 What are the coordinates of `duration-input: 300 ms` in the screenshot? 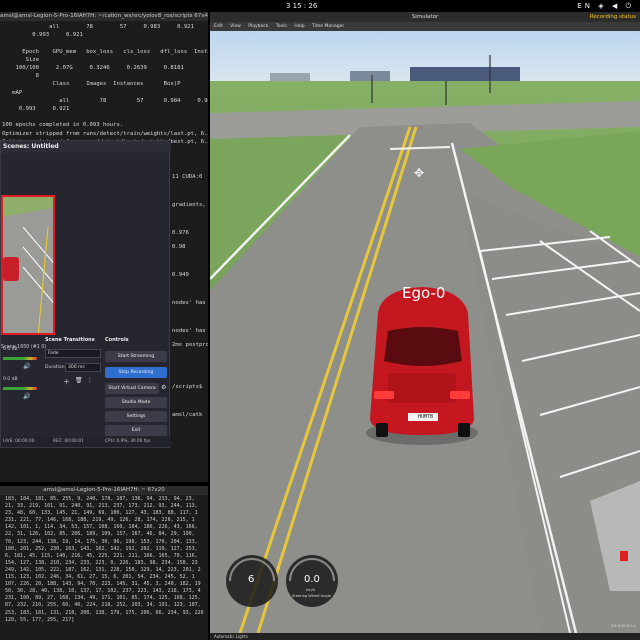 It's located at (83, 367).